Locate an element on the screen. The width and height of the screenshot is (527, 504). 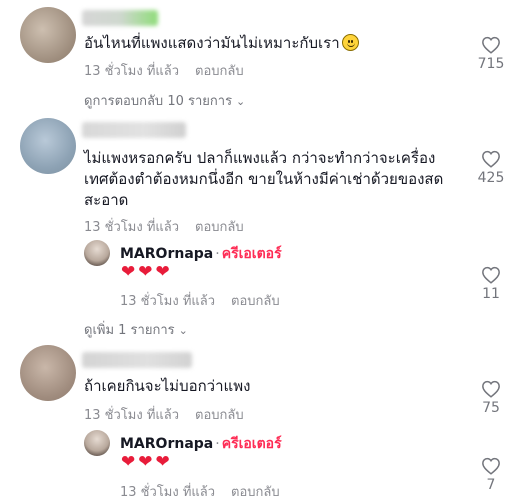
like-count: 11 is located at coordinates (491, 294).